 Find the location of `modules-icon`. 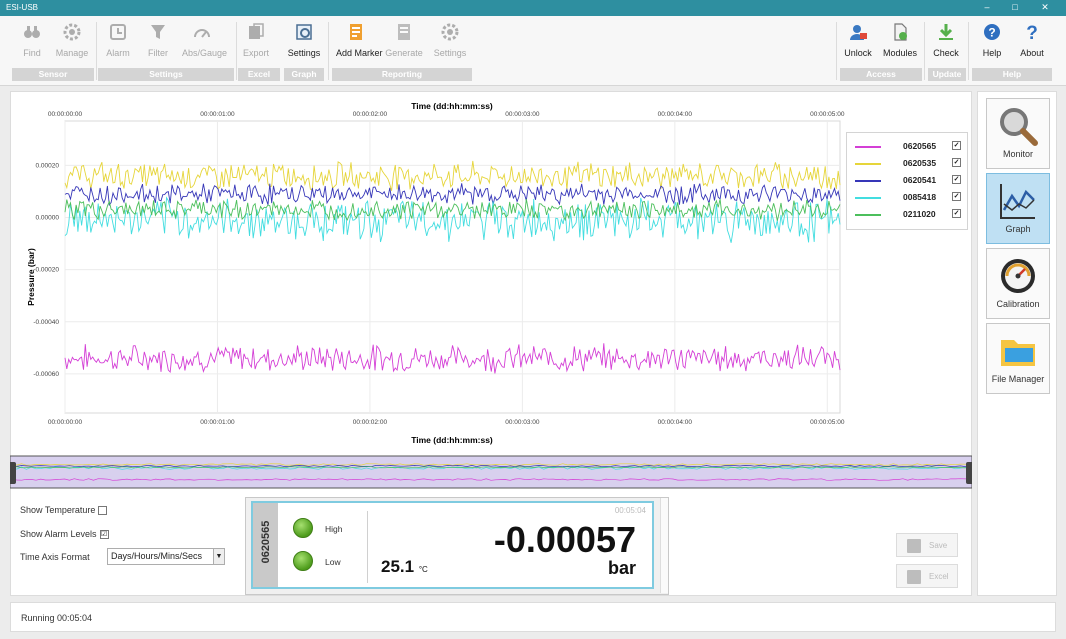

modules-icon is located at coordinates (900, 32).